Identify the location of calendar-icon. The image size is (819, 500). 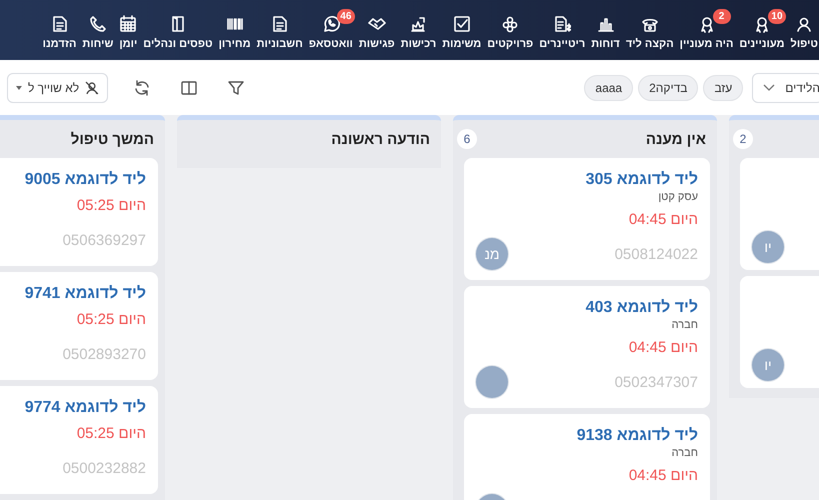
(128, 23).